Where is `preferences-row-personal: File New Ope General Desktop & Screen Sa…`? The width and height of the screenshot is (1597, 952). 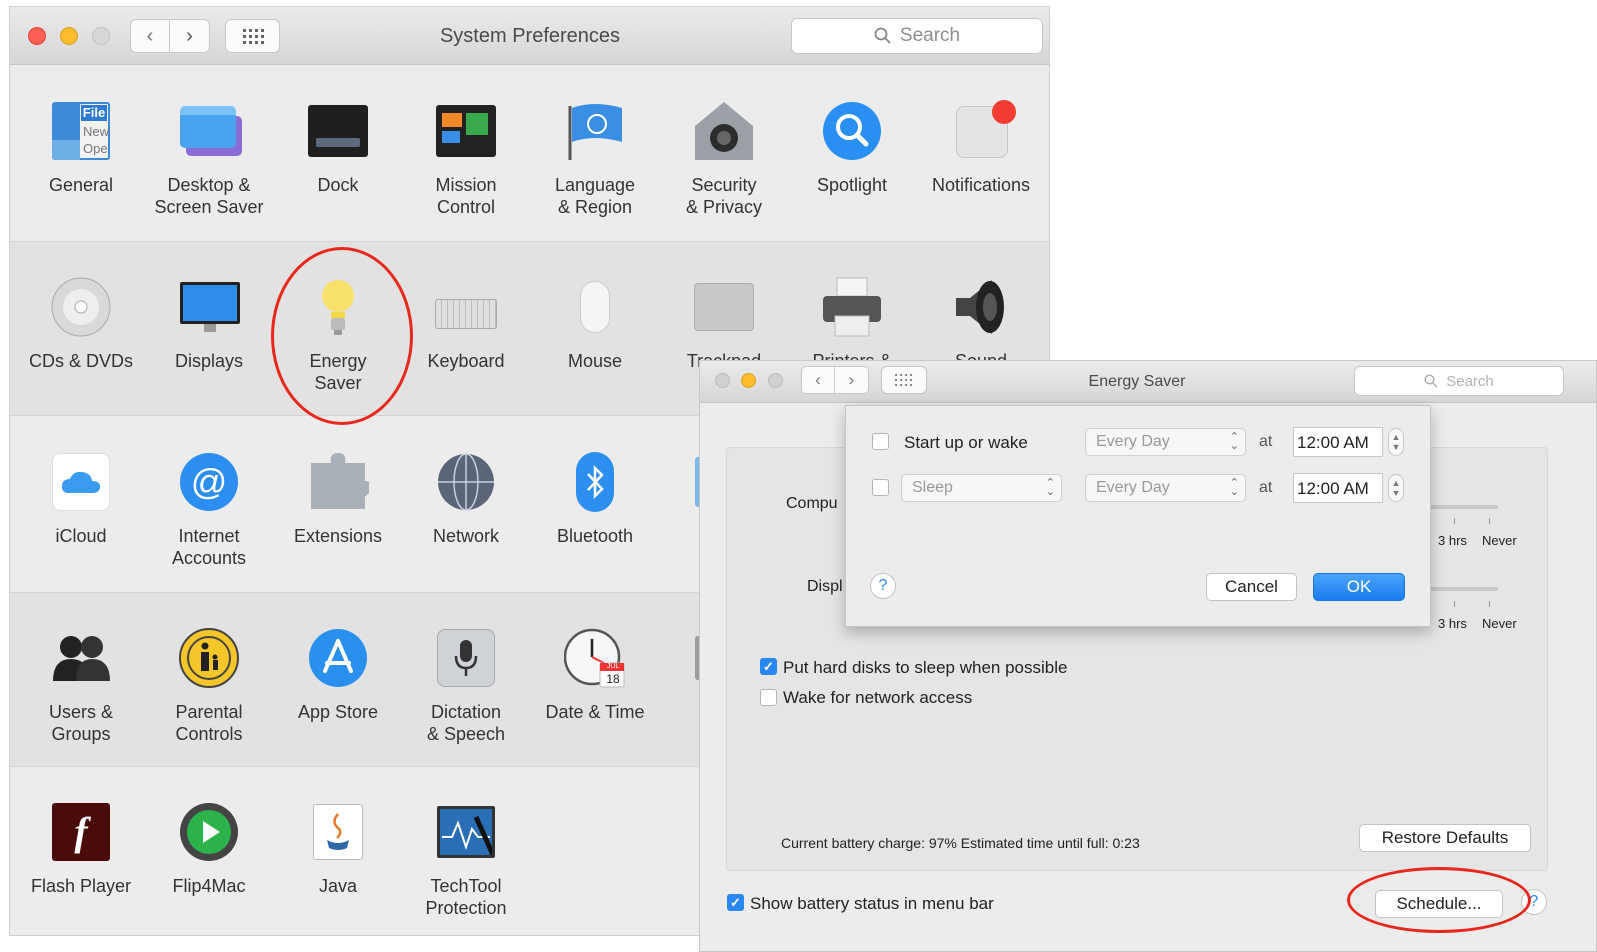 preferences-row-personal: File New Ope General Desktop & Screen Sa… is located at coordinates (529, 153).